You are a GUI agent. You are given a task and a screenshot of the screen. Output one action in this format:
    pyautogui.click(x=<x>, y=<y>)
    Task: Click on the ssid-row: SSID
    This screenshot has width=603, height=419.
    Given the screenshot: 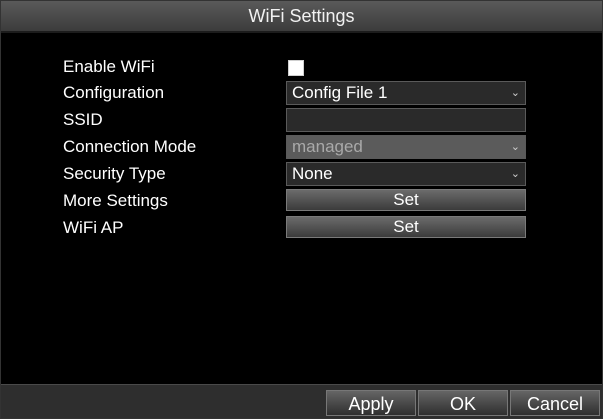 What is the action you would take?
    pyautogui.click(x=301, y=120)
    